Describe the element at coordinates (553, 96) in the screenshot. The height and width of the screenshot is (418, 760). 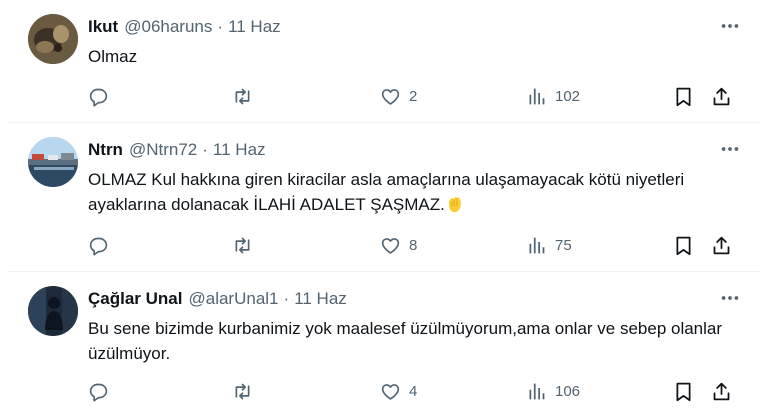
I see `views-button: 102` at that location.